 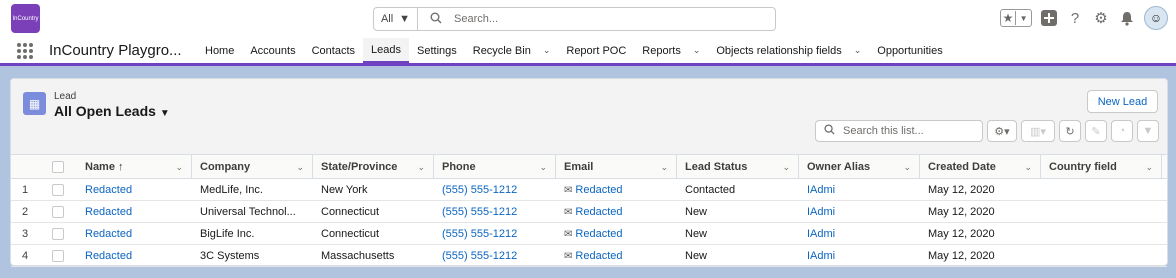 What do you see at coordinates (164, 113) in the screenshot?
I see `caret-down-icon: ▼` at bounding box center [164, 113].